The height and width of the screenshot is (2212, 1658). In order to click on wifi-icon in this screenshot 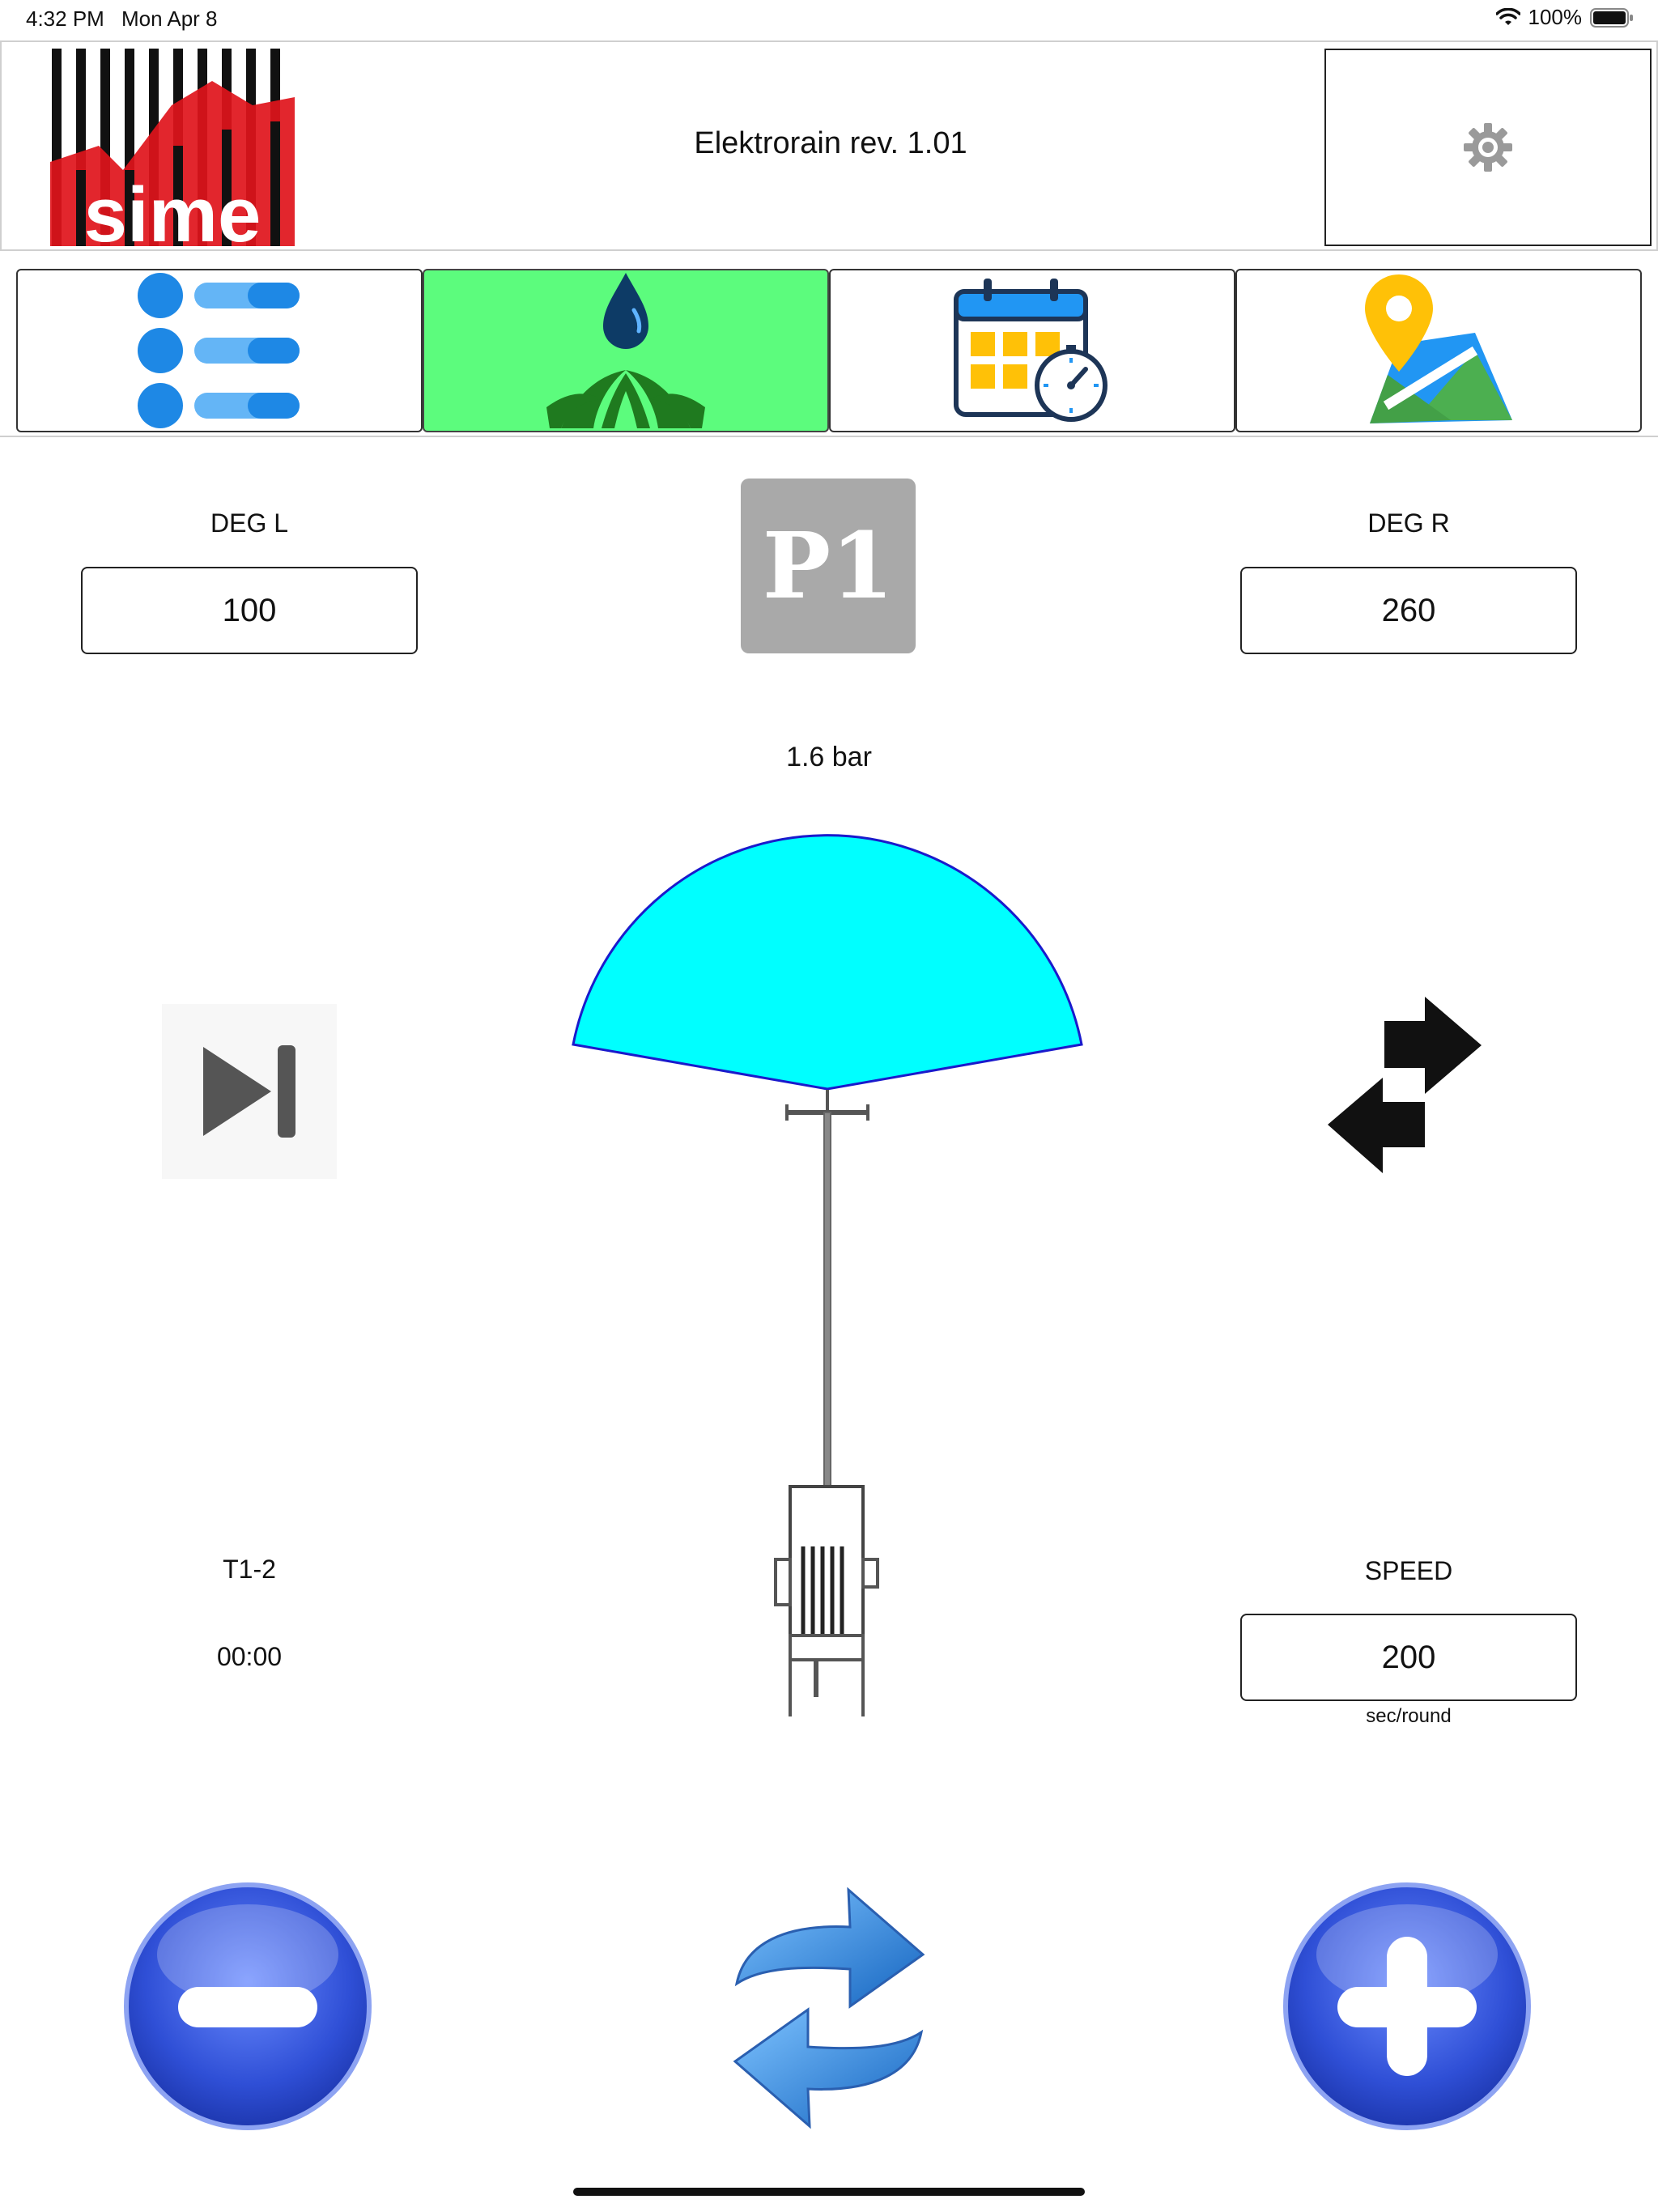, I will do `click(1507, 16)`.